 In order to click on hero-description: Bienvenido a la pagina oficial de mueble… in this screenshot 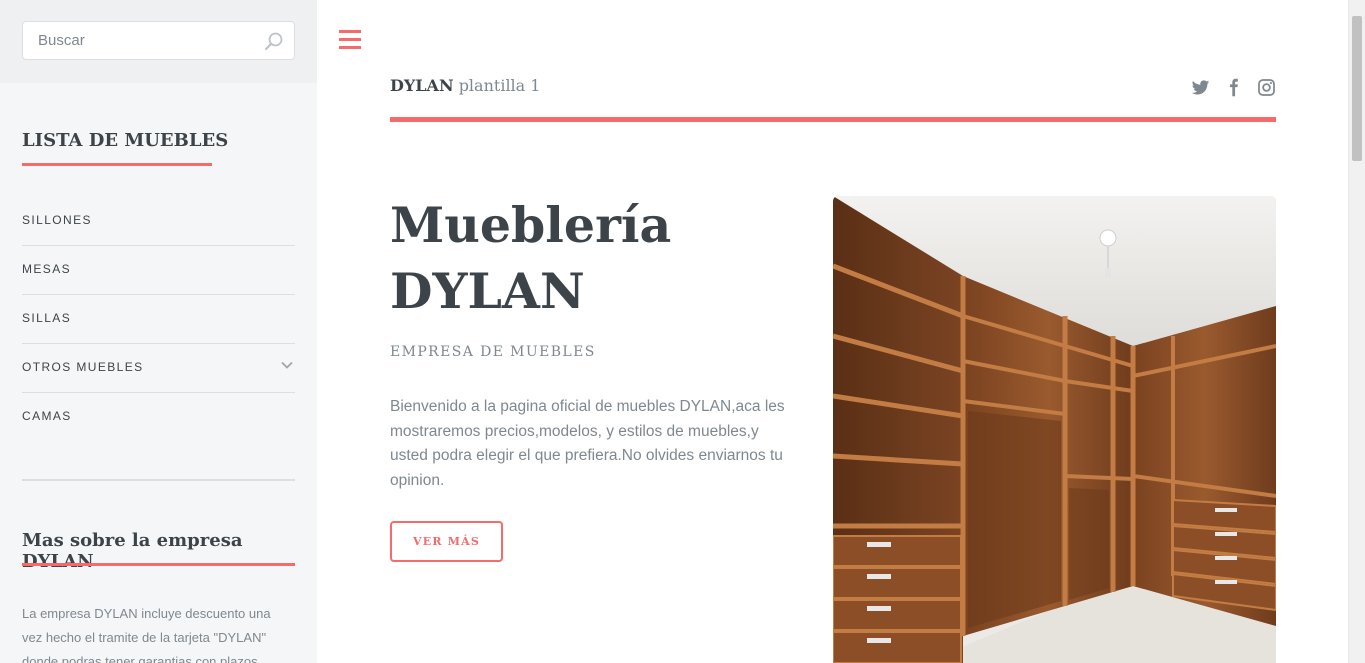, I will do `click(587, 443)`.